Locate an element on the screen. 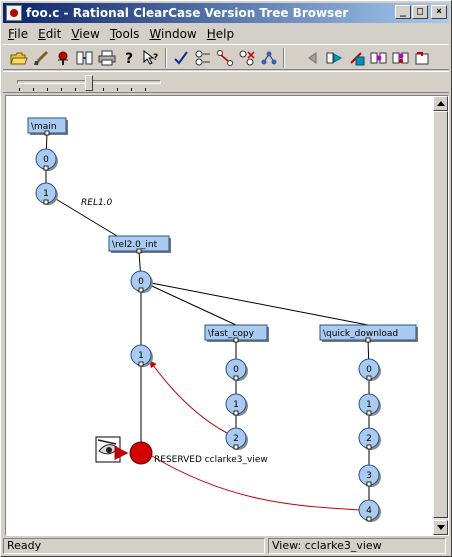 The image size is (452, 557). help-icon: ? is located at coordinates (129, 58).